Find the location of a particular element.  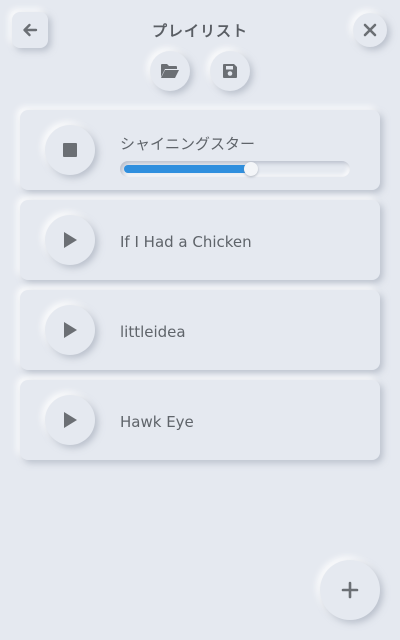

page-title: プレイリスト is located at coordinates (199, 31).